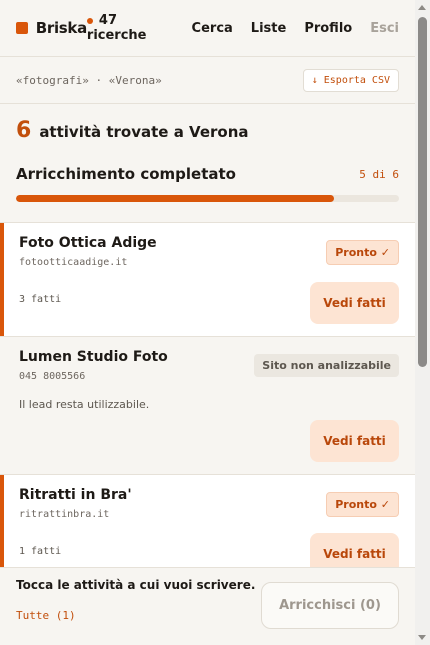 The width and height of the screenshot is (430, 645). I want to click on page-scrollbar, so click(422, 322).